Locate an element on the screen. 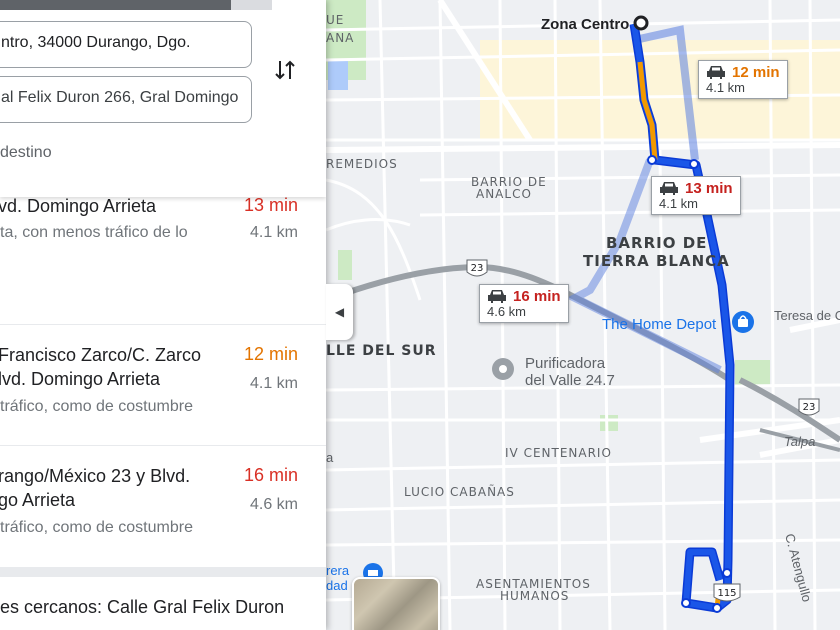  shopping-bag-icon is located at coordinates (743, 322).